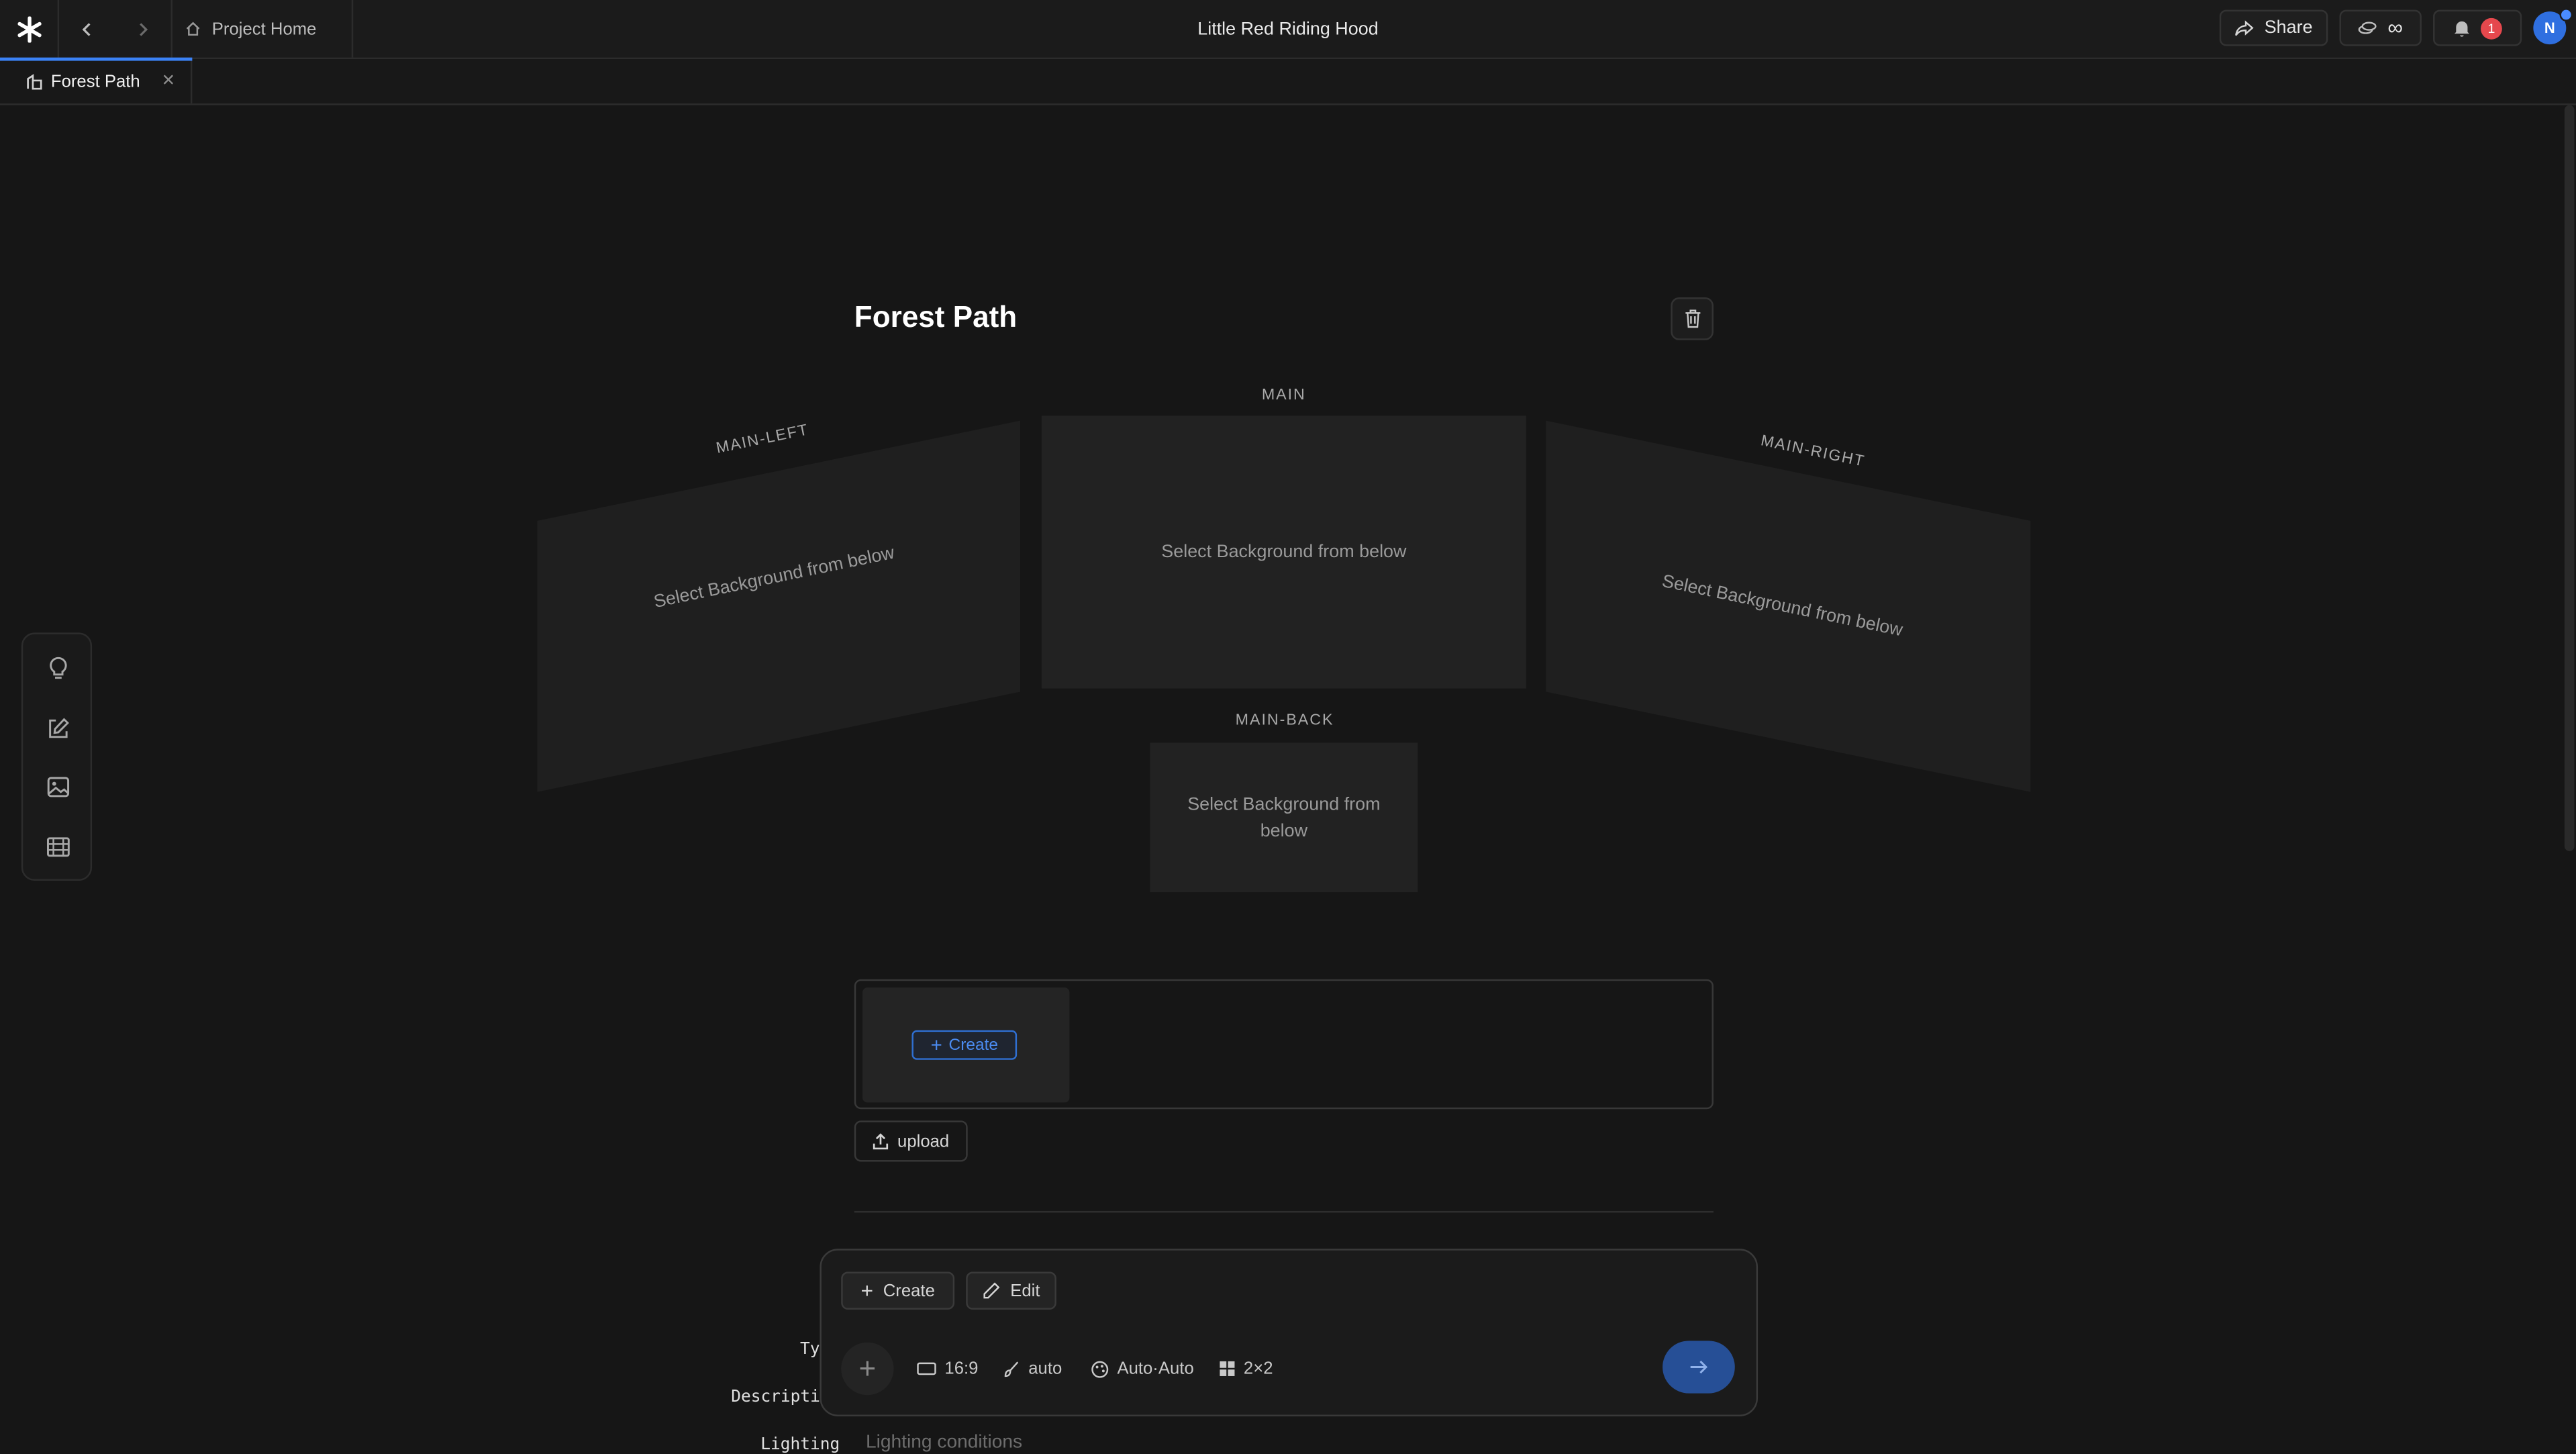 This screenshot has width=2576, height=1454. I want to click on aspect-ratio-select: 16:9, so click(948, 1369).